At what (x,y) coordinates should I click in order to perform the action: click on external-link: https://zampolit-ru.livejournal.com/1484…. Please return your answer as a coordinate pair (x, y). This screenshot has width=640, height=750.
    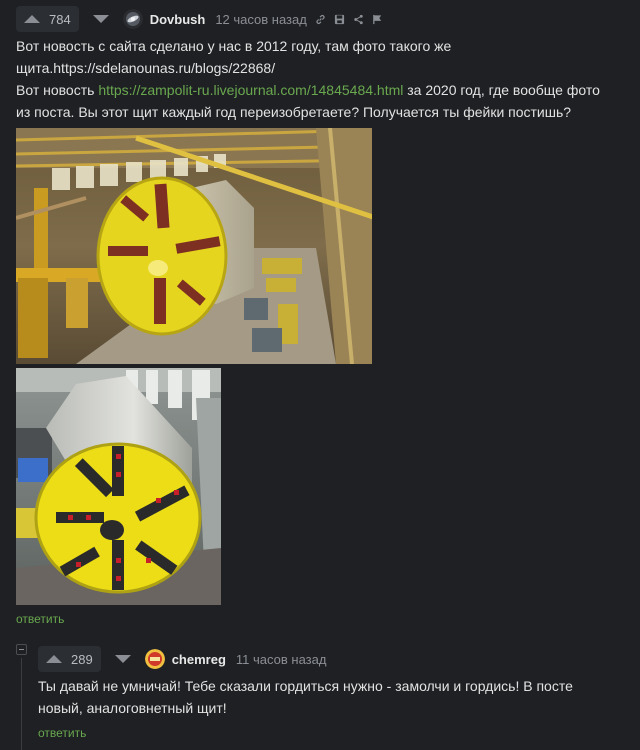
    Looking at the image, I should click on (250, 90).